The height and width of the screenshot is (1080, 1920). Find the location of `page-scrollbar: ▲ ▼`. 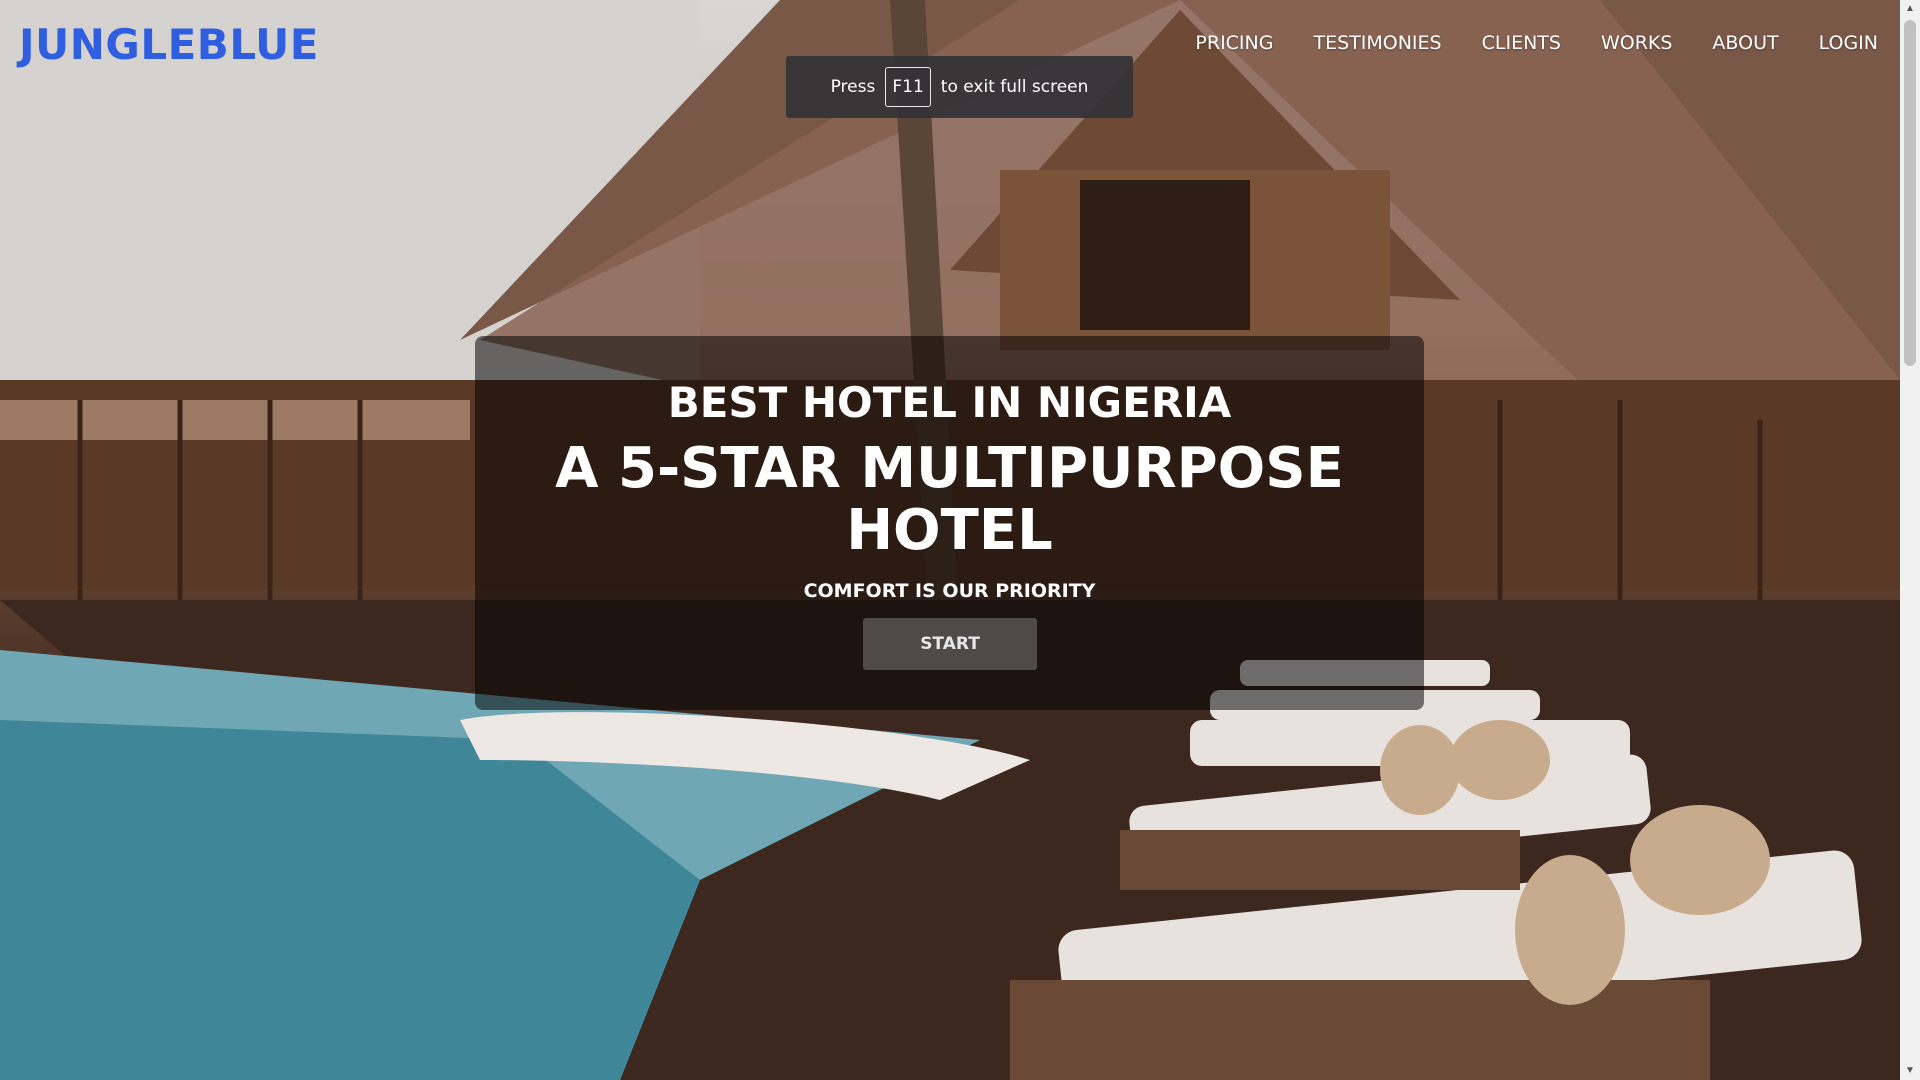

page-scrollbar: ▲ ▼ is located at coordinates (1910, 540).